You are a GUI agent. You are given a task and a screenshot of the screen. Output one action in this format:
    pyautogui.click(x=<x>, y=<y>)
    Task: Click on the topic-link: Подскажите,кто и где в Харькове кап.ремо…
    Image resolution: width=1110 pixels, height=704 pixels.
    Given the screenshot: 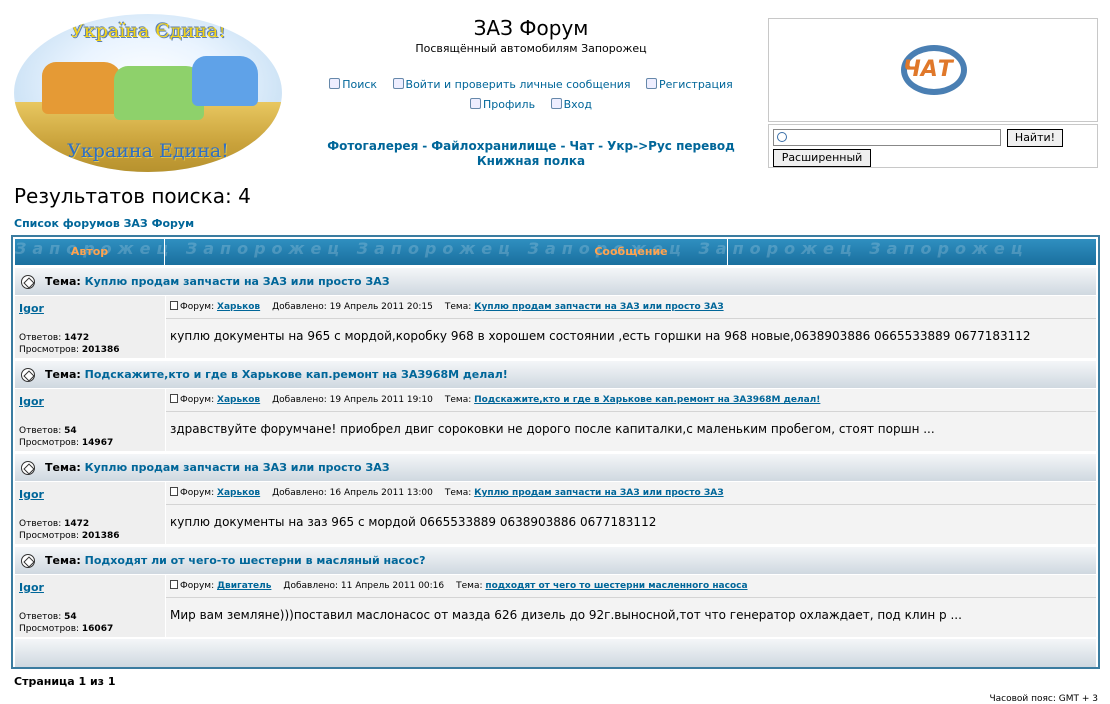 What is the action you would take?
    pyautogui.click(x=296, y=374)
    